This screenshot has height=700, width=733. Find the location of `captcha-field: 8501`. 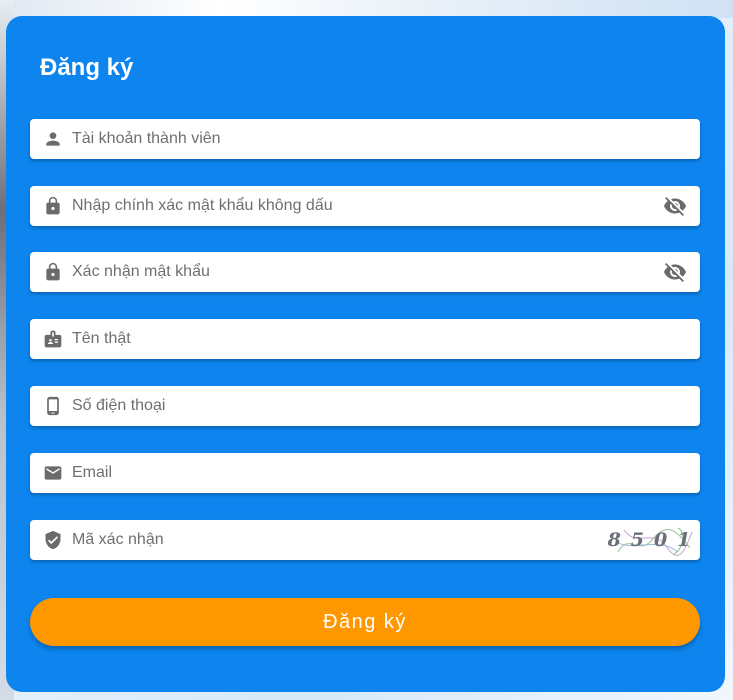

captcha-field: 8501 is located at coordinates (365, 540).